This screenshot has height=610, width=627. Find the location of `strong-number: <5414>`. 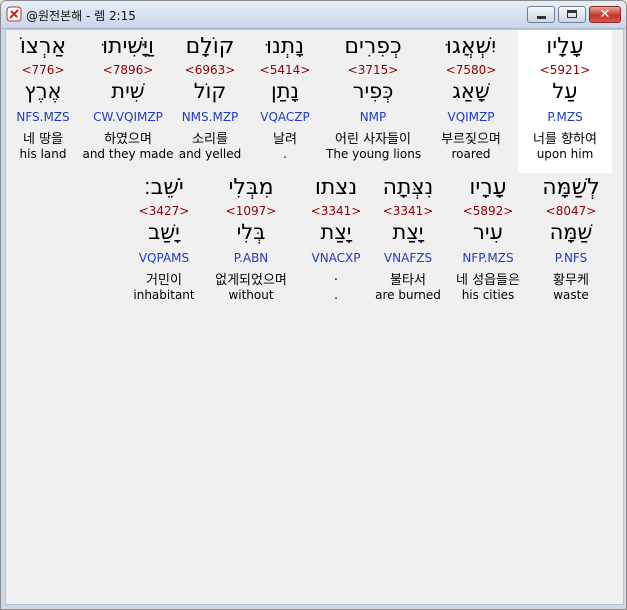

strong-number: <5414> is located at coordinates (285, 70).